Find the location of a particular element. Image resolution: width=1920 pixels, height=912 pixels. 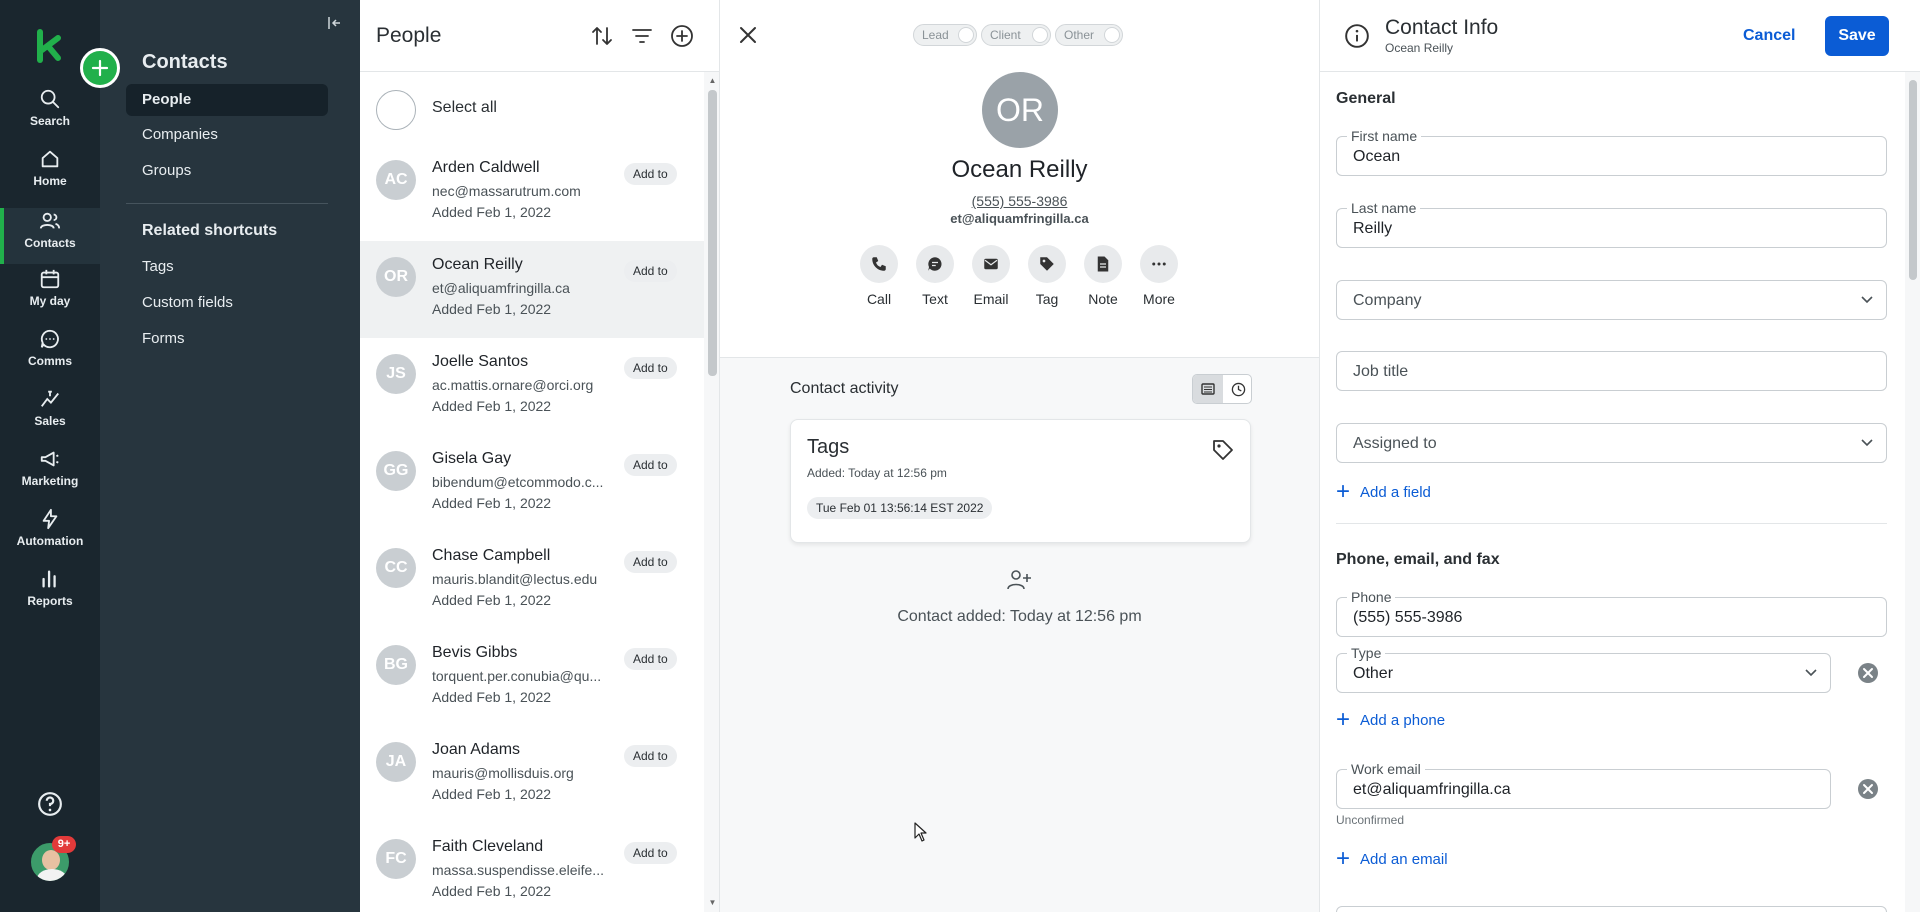

contact-added-text: Contact added: Today at 12:56 pm is located at coordinates (1019, 616).